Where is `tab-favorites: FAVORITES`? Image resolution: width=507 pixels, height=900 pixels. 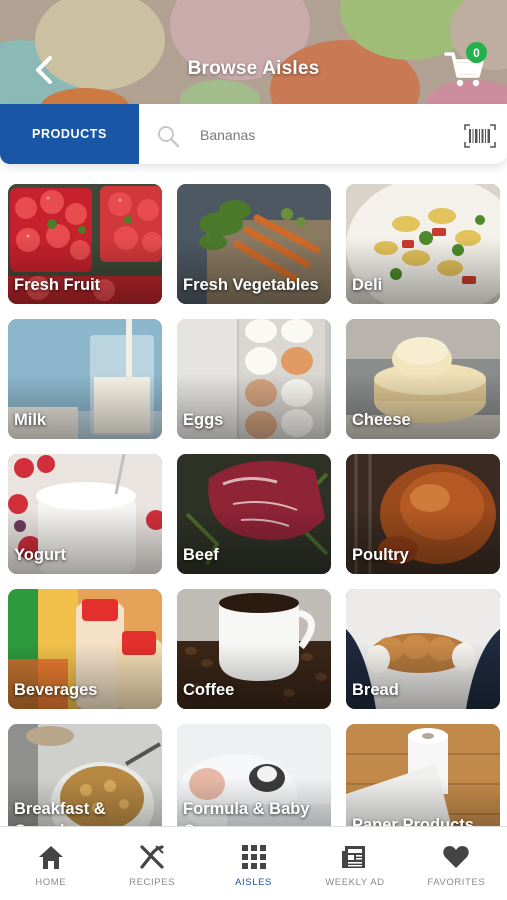 tab-favorites: FAVORITES is located at coordinates (456, 863).